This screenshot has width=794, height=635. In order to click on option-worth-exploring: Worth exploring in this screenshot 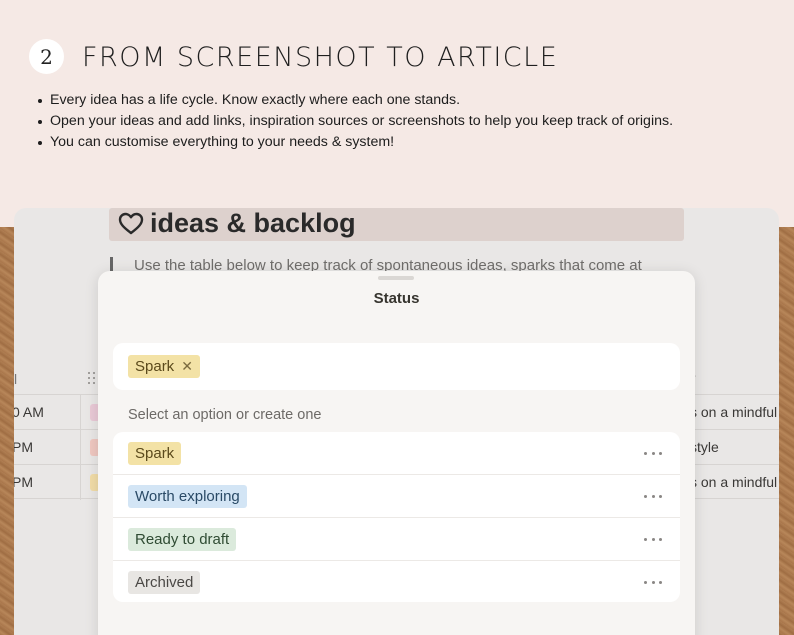, I will do `click(396, 496)`.